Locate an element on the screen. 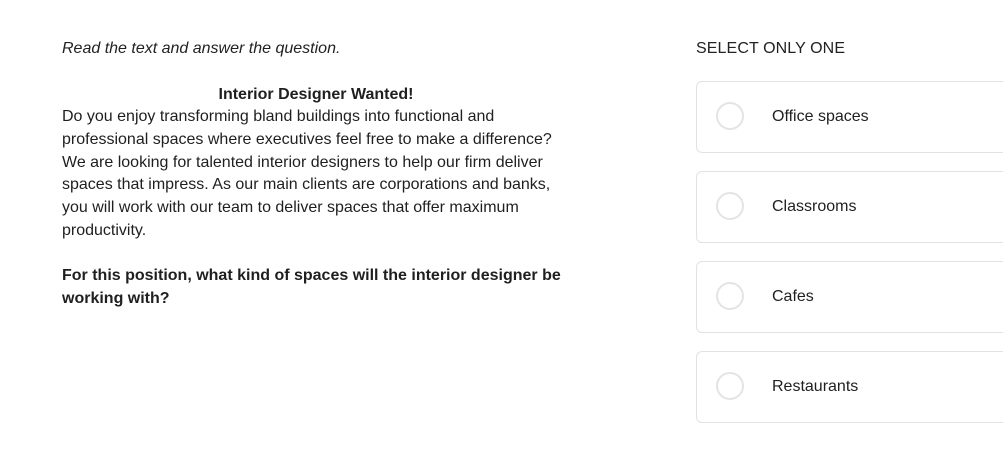 Image resolution: width=1003 pixels, height=464 pixels. instruction-text: Read the text and answer the question. is located at coordinates (201, 48).